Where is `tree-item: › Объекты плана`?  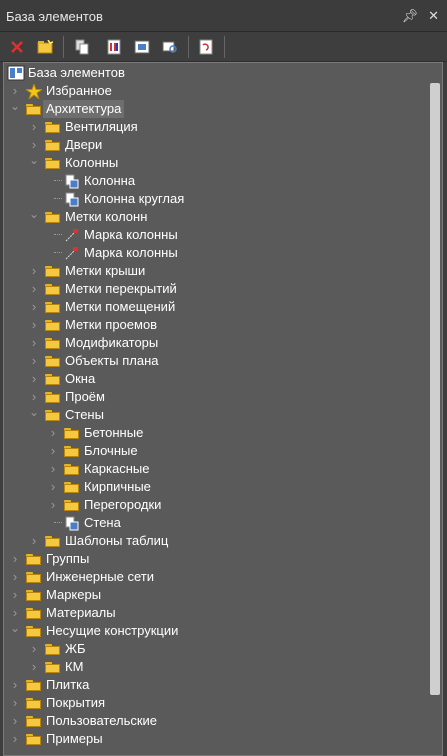 tree-item: › Объекты плана is located at coordinates (214, 361).